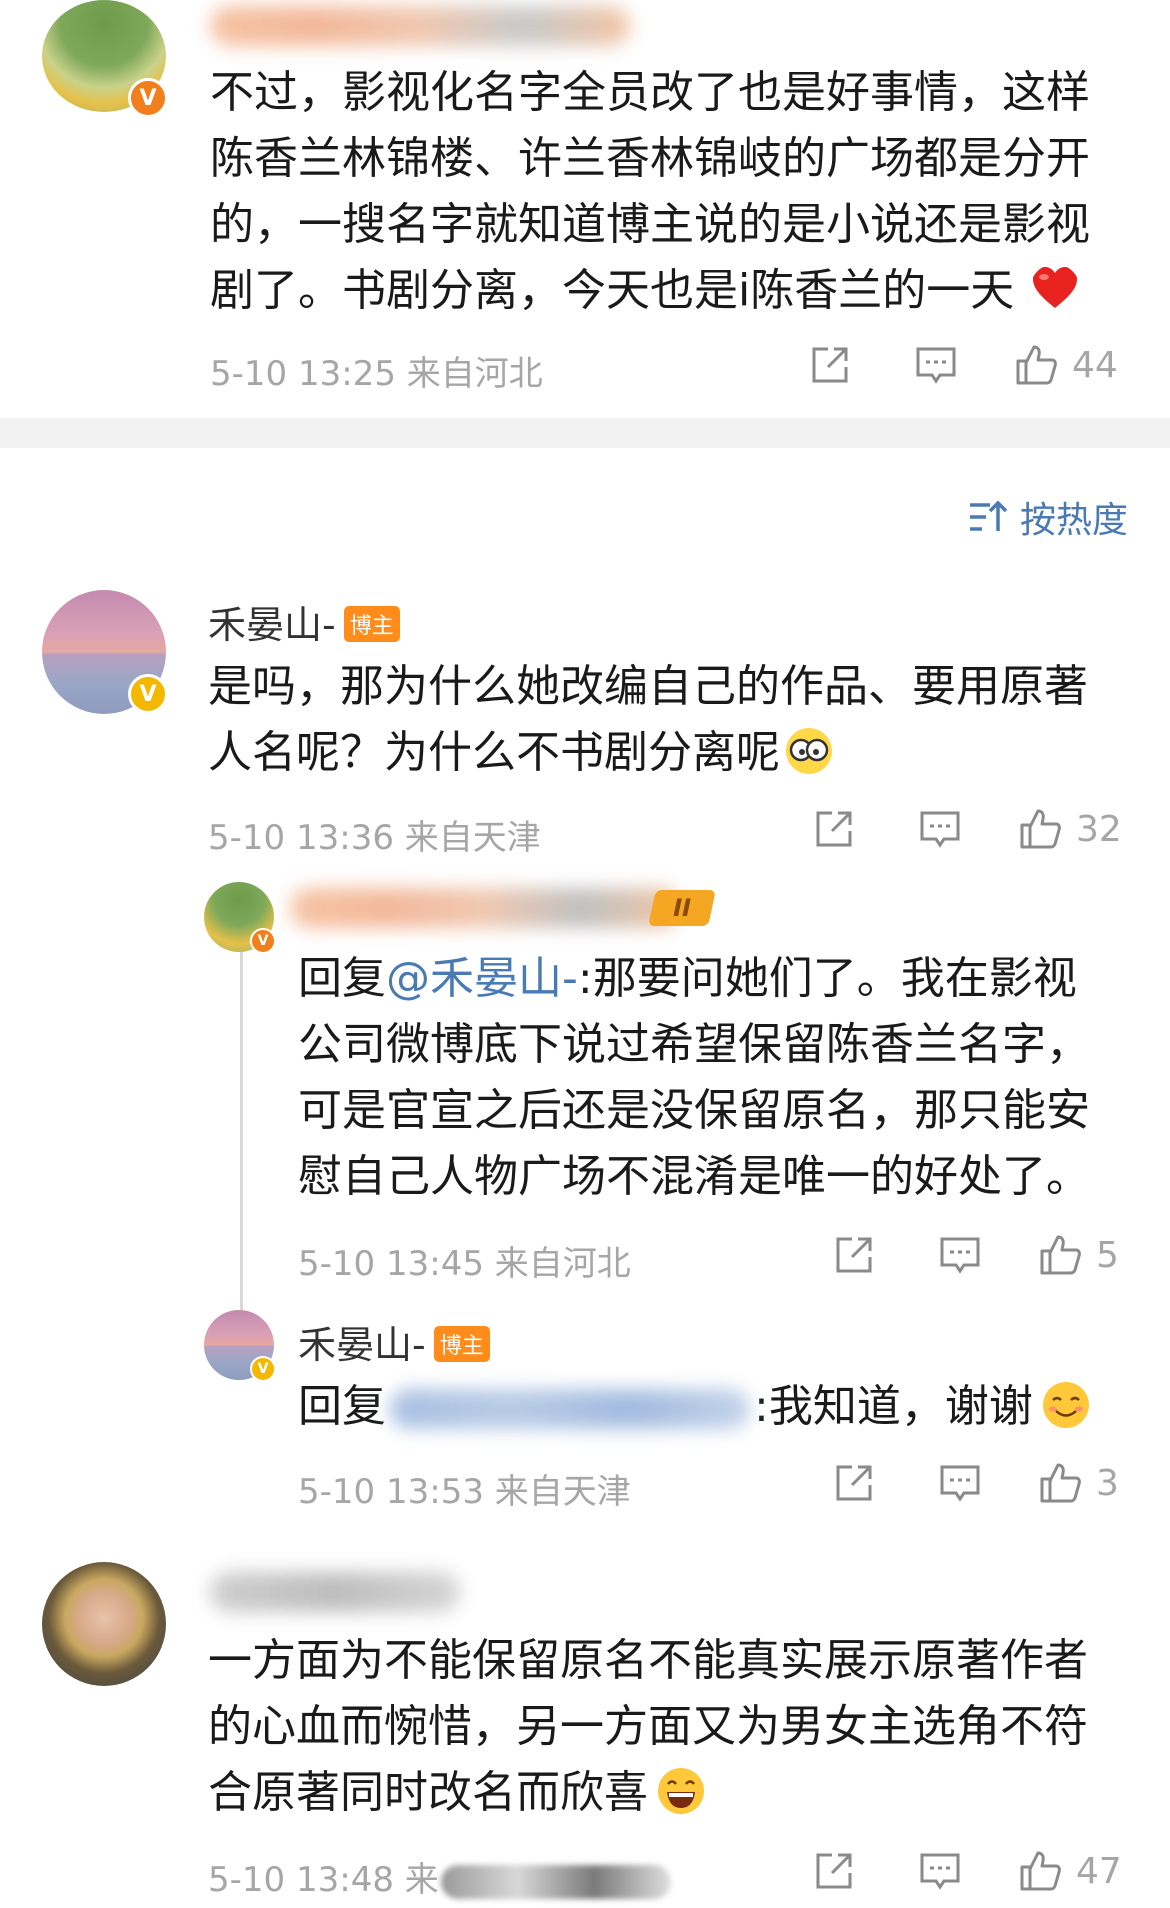 The image size is (1170, 1908). I want to click on comment-meta: 5-10 13:48 来, so click(439, 1876).